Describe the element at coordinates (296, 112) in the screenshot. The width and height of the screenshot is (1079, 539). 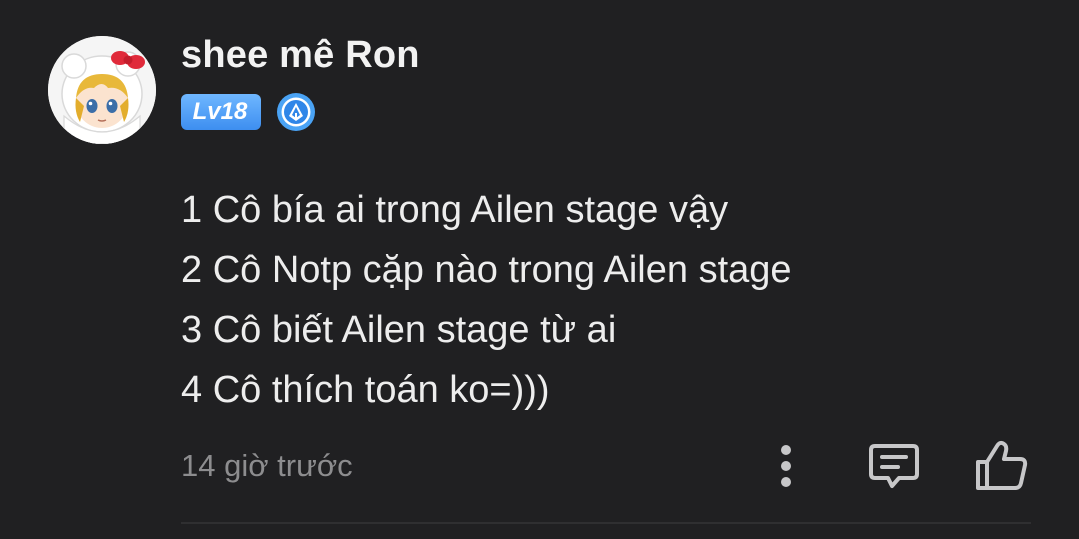
I see `medal-badge-icon` at that location.